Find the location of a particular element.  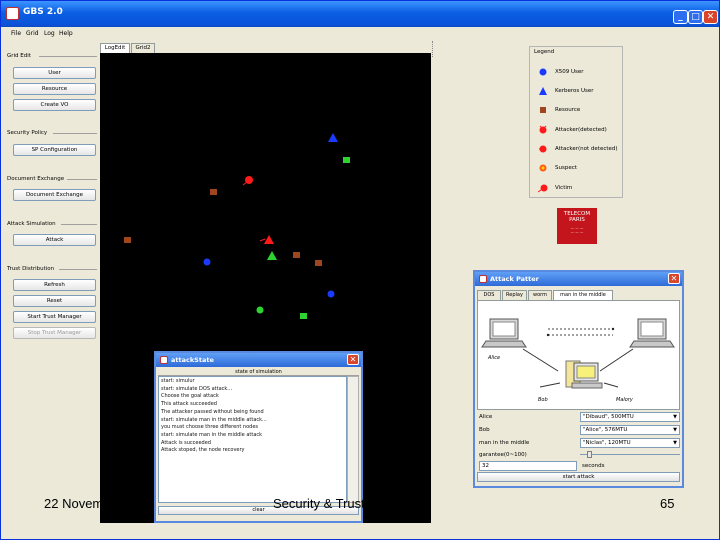

maximize-button: □ is located at coordinates (695, 17).